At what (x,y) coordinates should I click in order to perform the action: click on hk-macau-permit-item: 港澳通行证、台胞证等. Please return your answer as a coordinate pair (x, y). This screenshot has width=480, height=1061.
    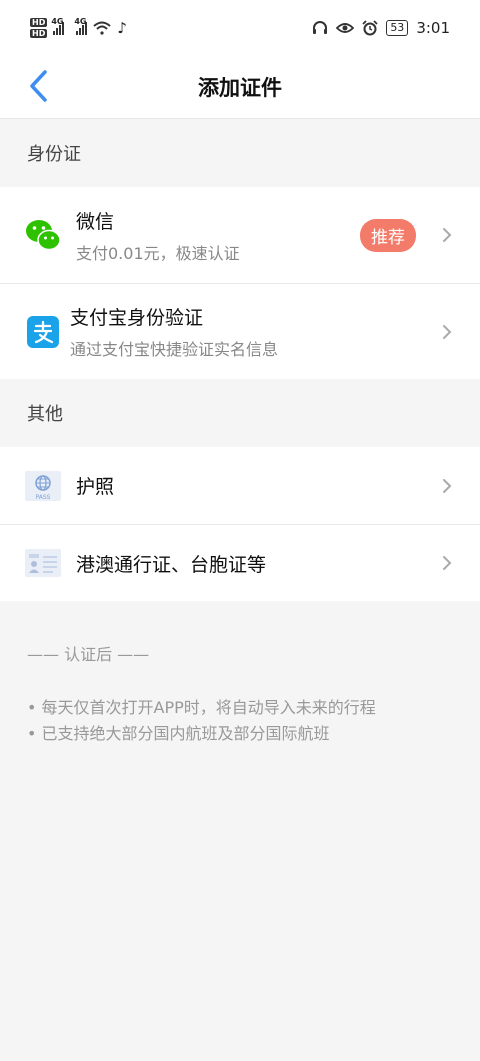
    Looking at the image, I should click on (240, 562).